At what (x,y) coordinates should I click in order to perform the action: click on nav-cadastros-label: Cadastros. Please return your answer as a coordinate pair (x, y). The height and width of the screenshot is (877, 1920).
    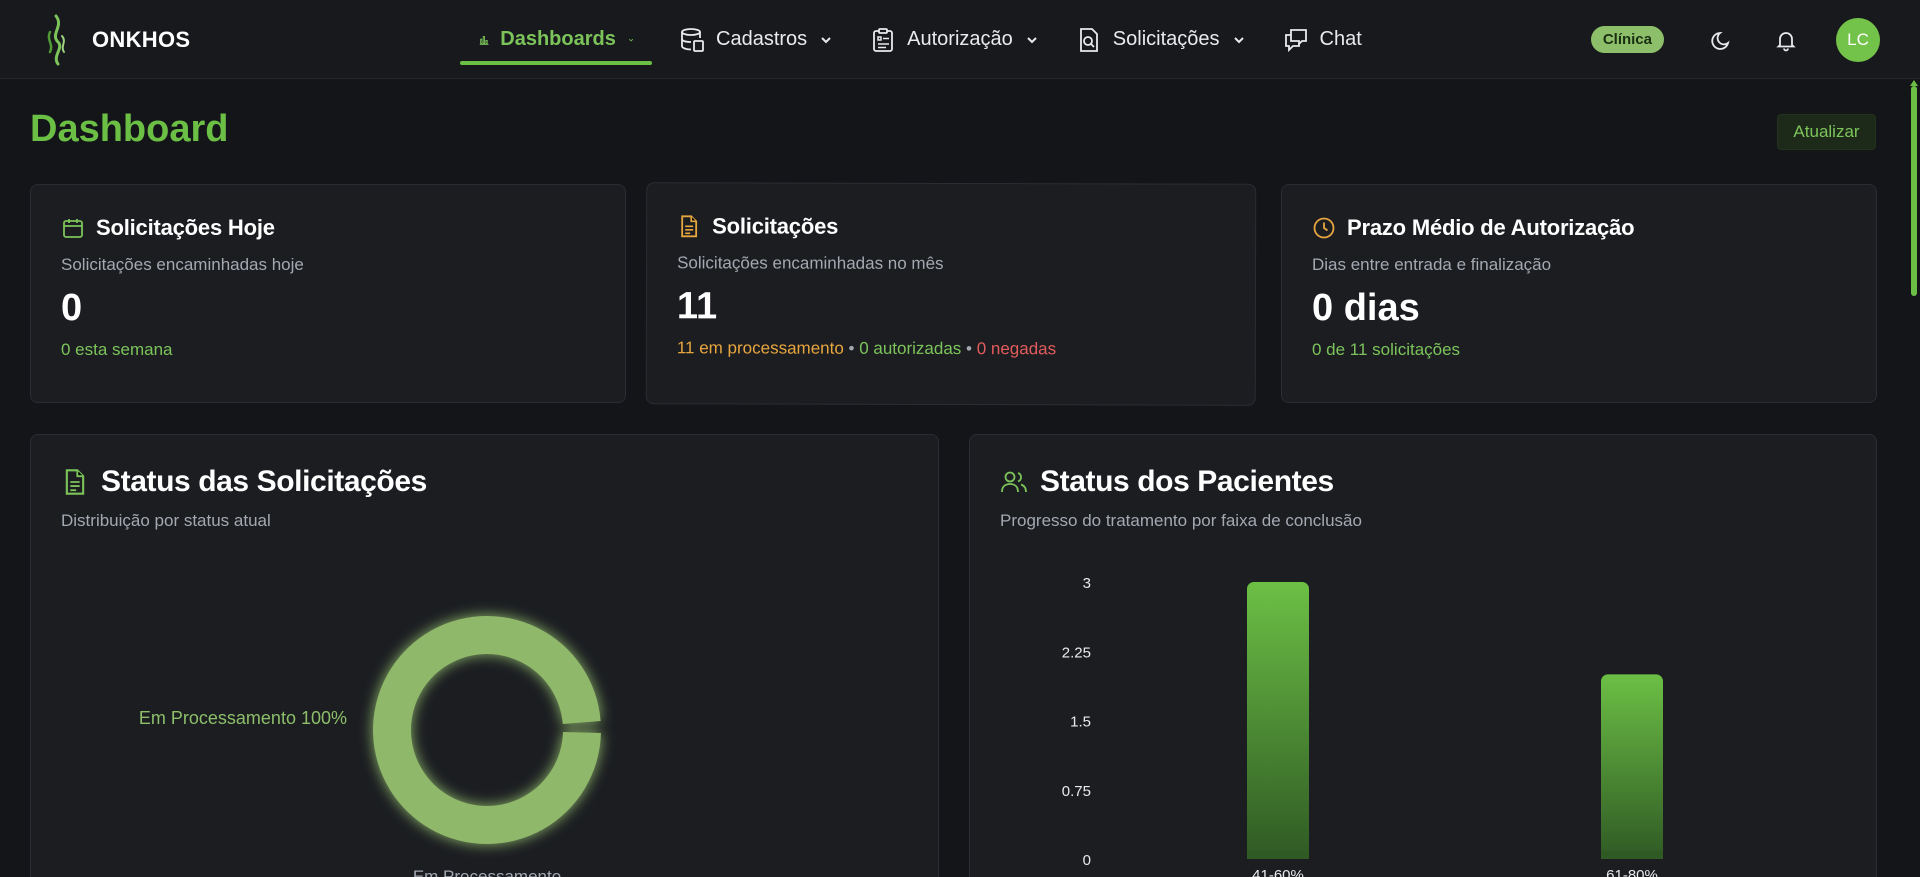
    Looking at the image, I should click on (762, 39).